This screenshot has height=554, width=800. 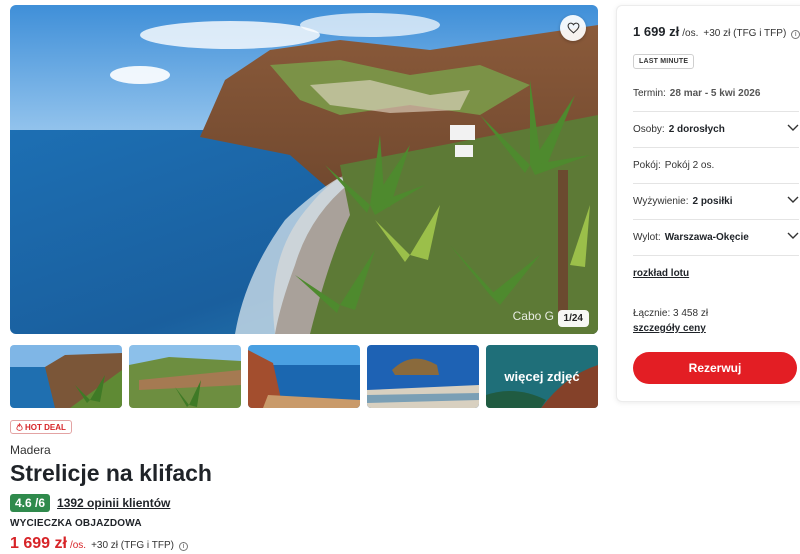 What do you see at coordinates (45, 427) in the screenshot?
I see `hot-deal-label: HOT DEAL` at bounding box center [45, 427].